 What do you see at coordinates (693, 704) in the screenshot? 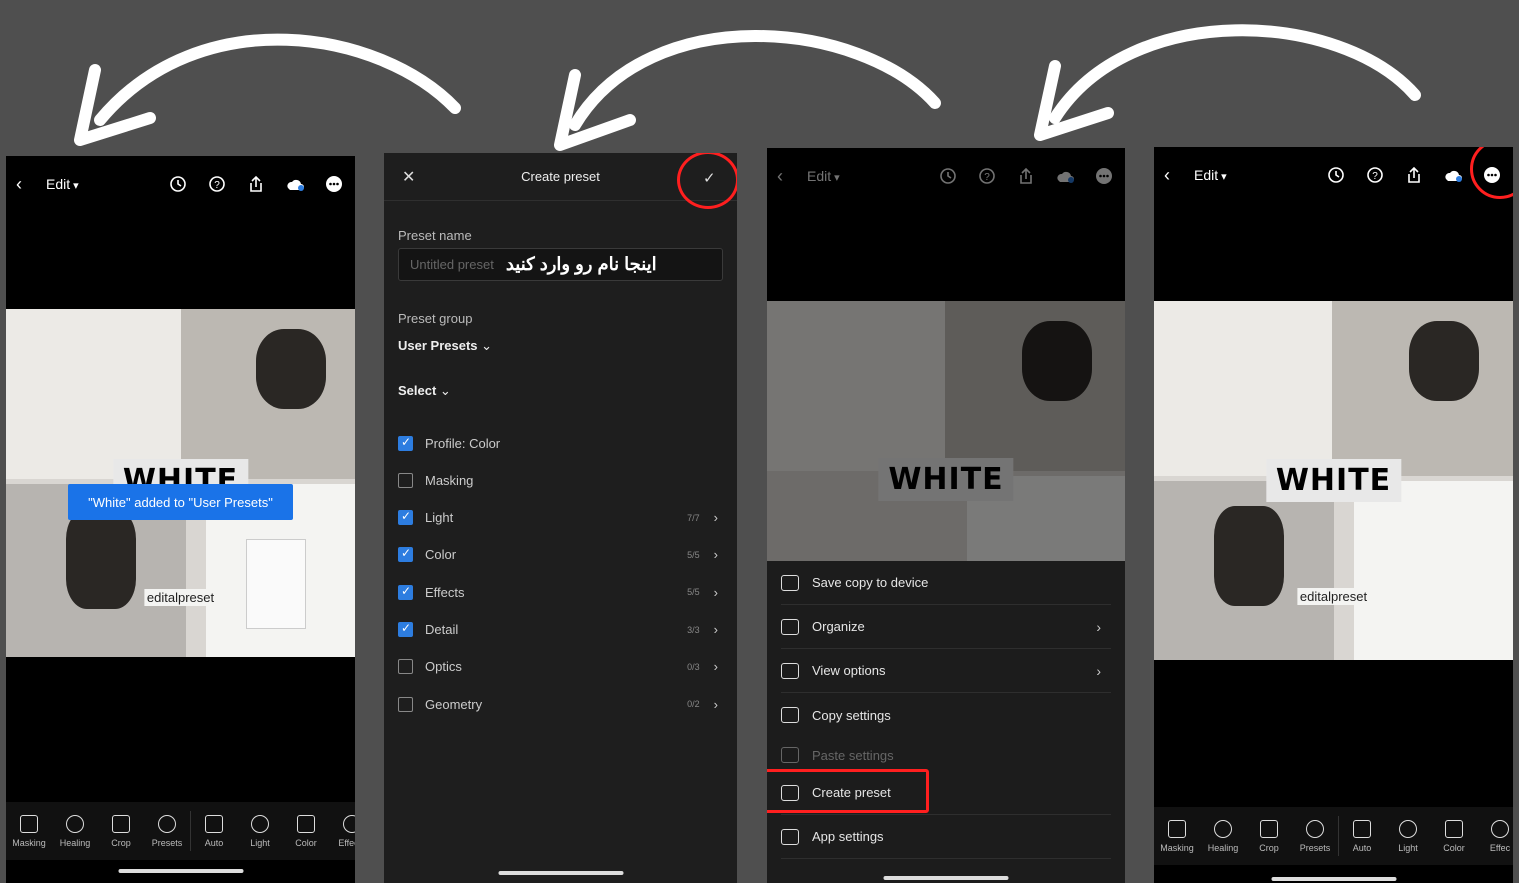
I see `option-count: 0/2` at bounding box center [693, 704].